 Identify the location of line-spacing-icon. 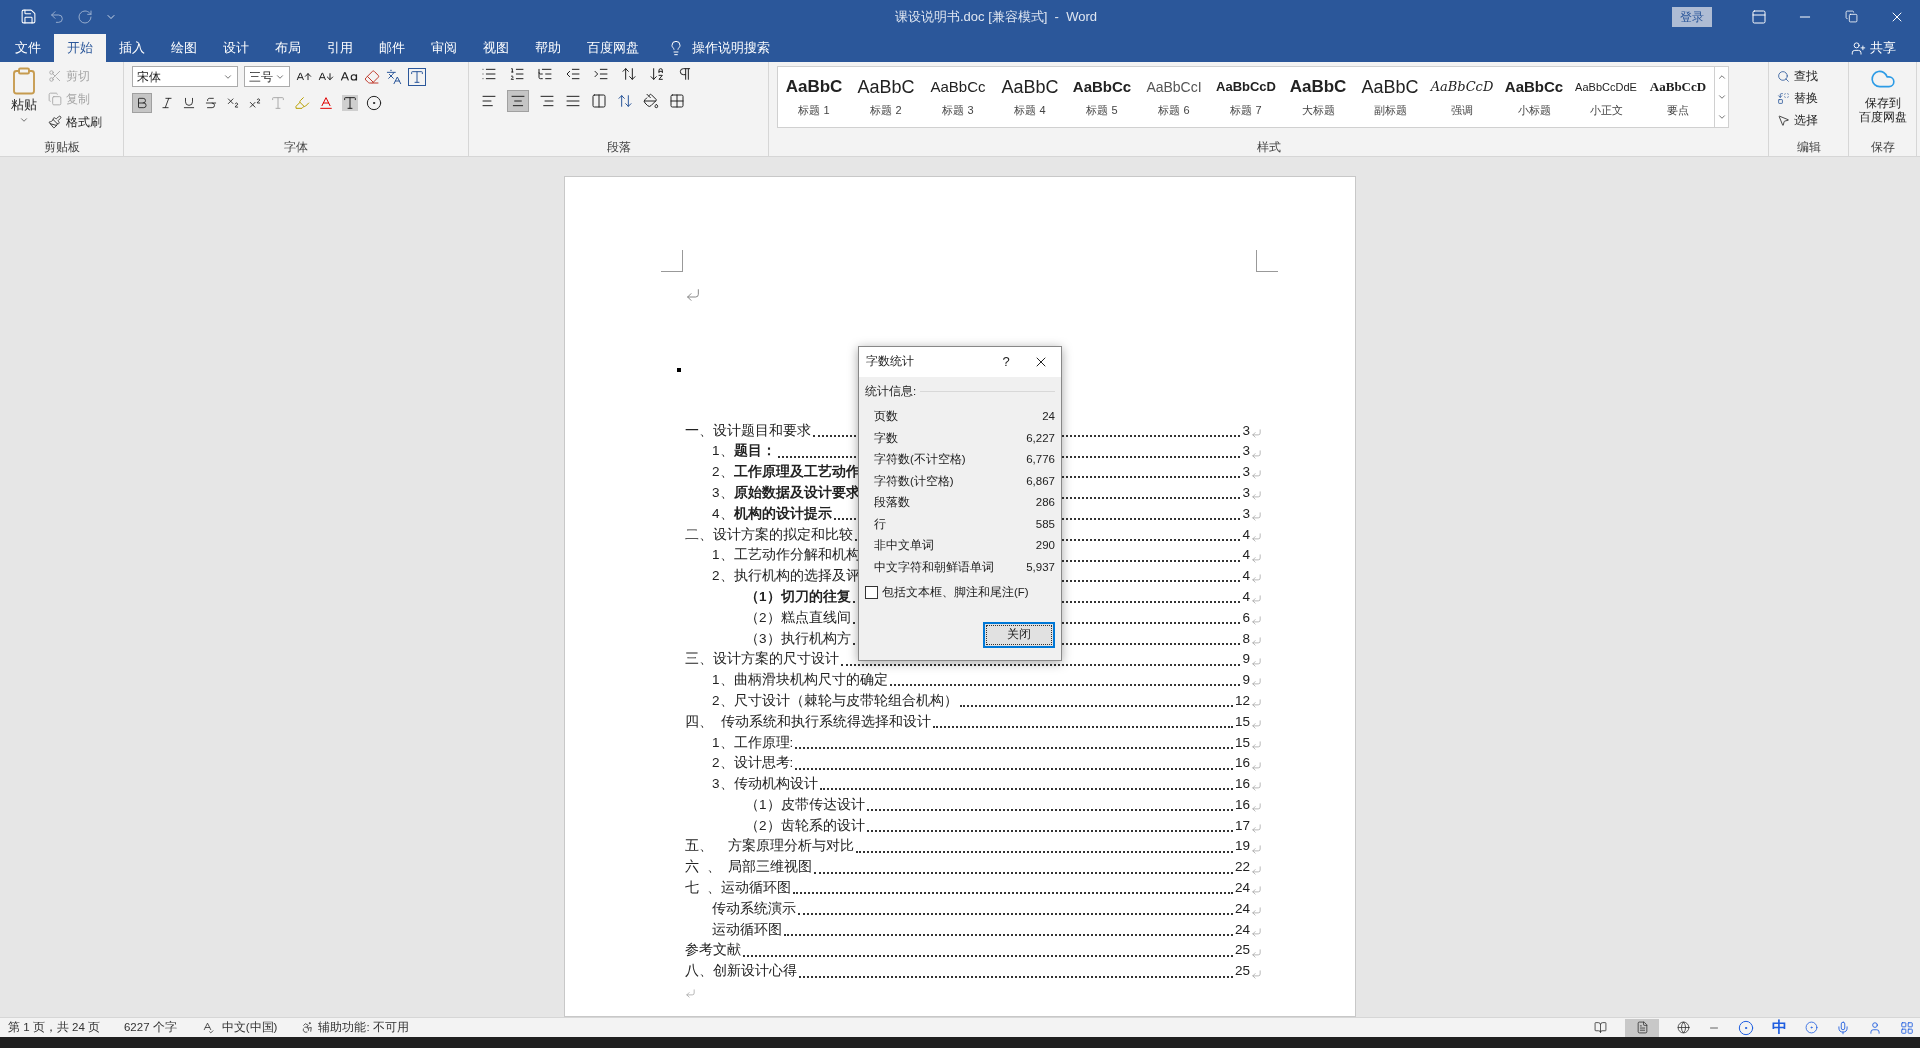
(625, 101).